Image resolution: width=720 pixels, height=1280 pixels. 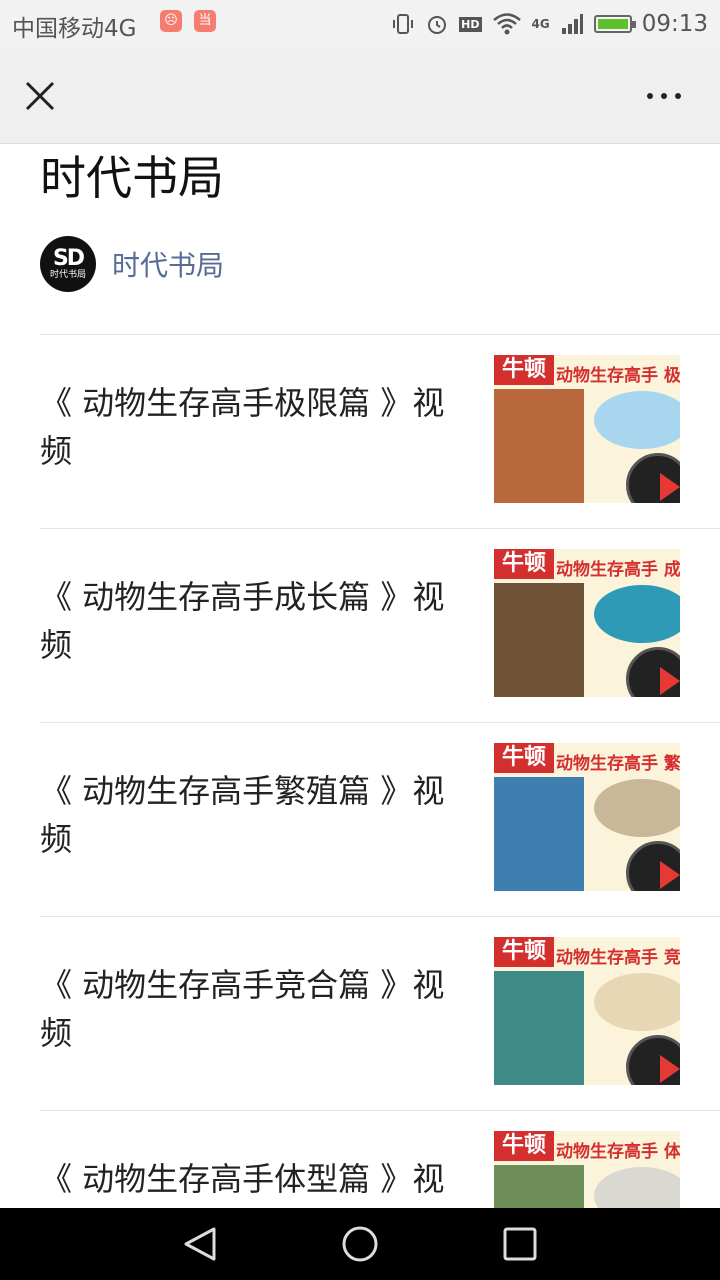 I want to click on network-type-label: 4G, so click(x=540, y=24).